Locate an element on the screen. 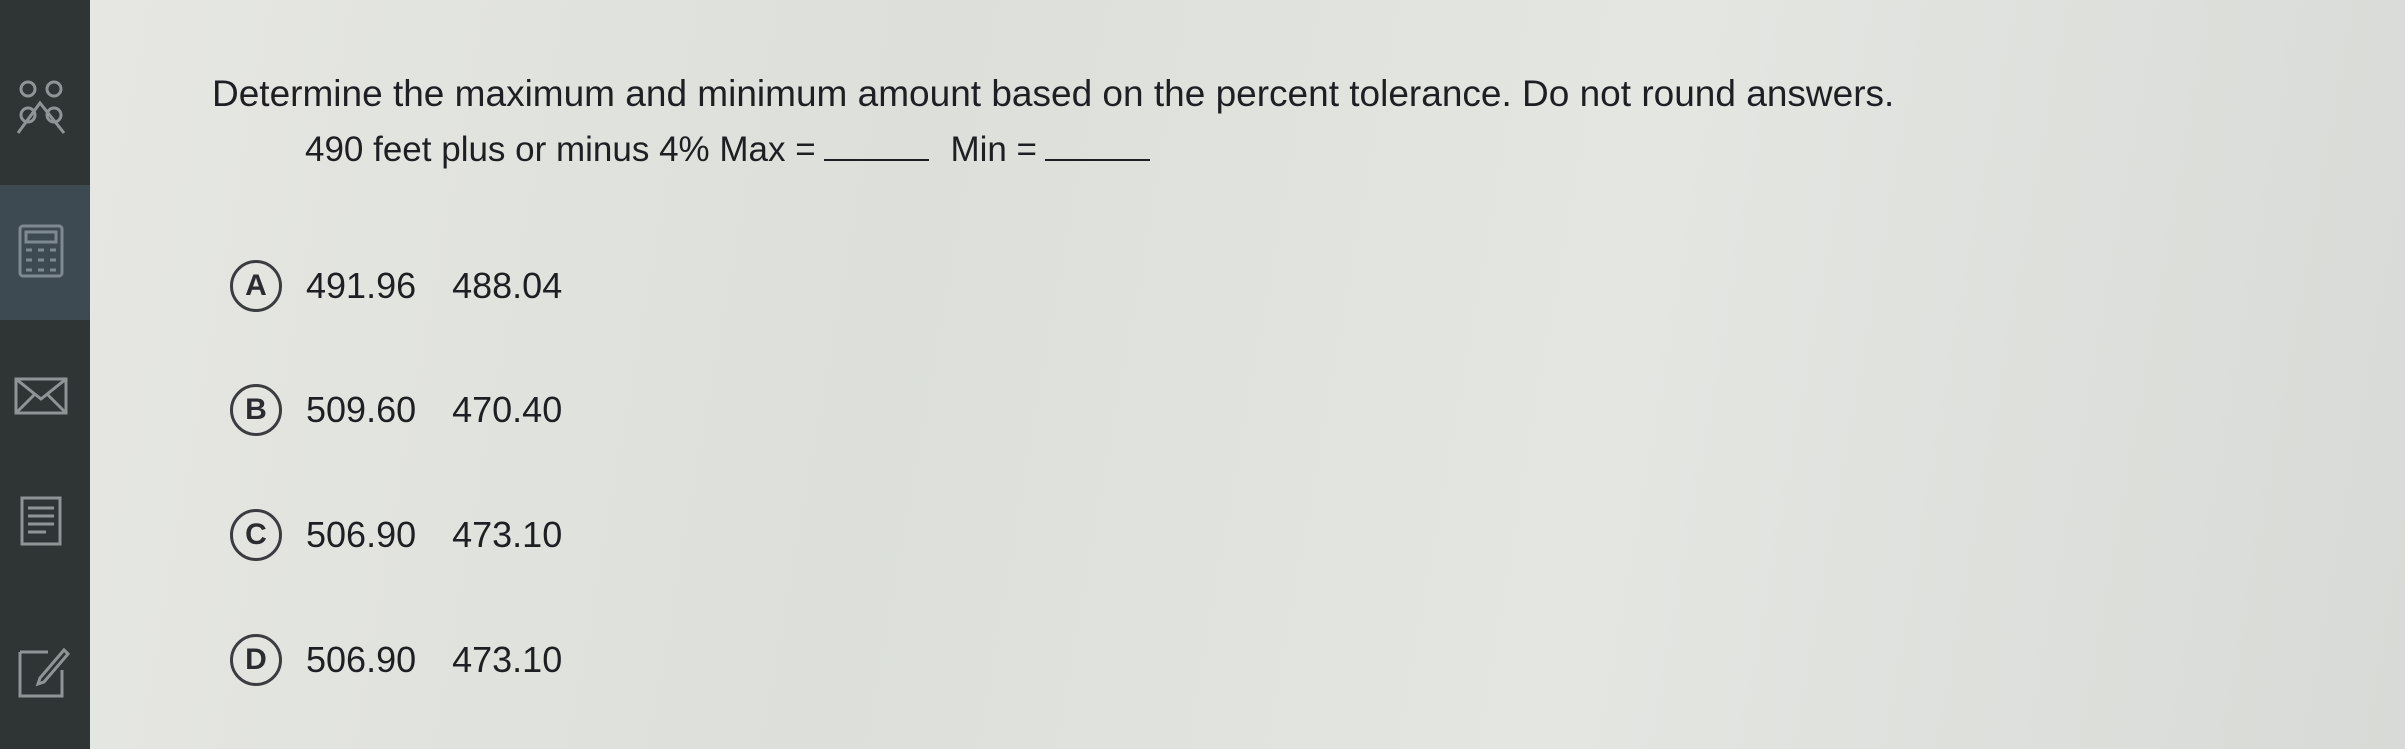  max-blank is located at coordinates (876, 146).